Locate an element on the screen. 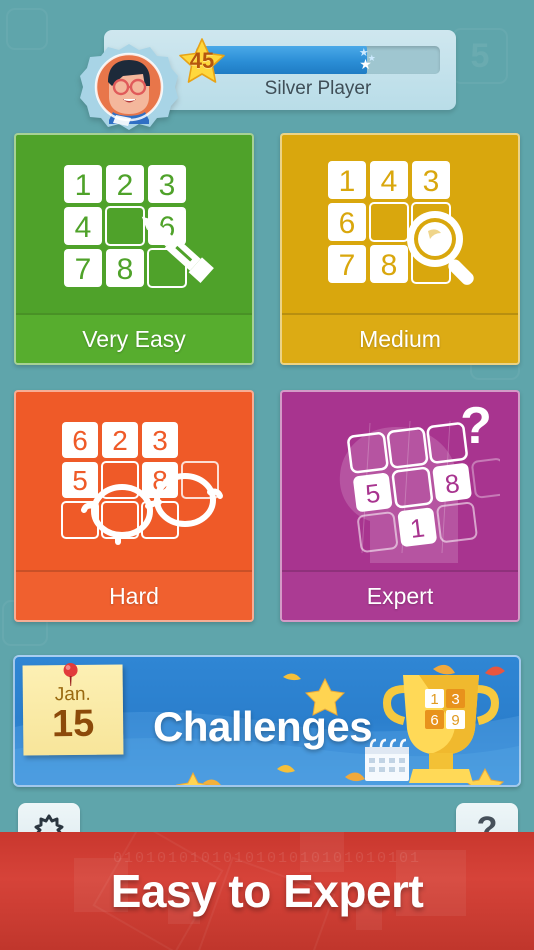 Image resolution: width=534 pixels, height=950 pixels. hard-label: Hard is located at coordinates (134, 595).